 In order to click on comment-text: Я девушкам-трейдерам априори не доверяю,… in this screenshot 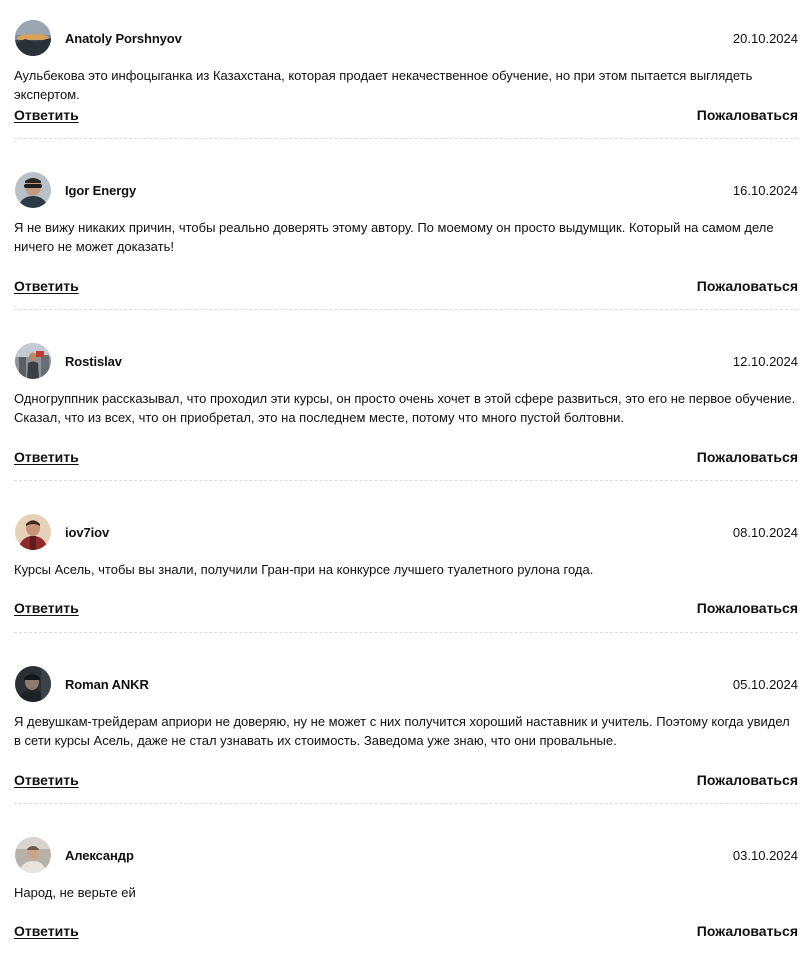, I will do `click(402, 731)`.